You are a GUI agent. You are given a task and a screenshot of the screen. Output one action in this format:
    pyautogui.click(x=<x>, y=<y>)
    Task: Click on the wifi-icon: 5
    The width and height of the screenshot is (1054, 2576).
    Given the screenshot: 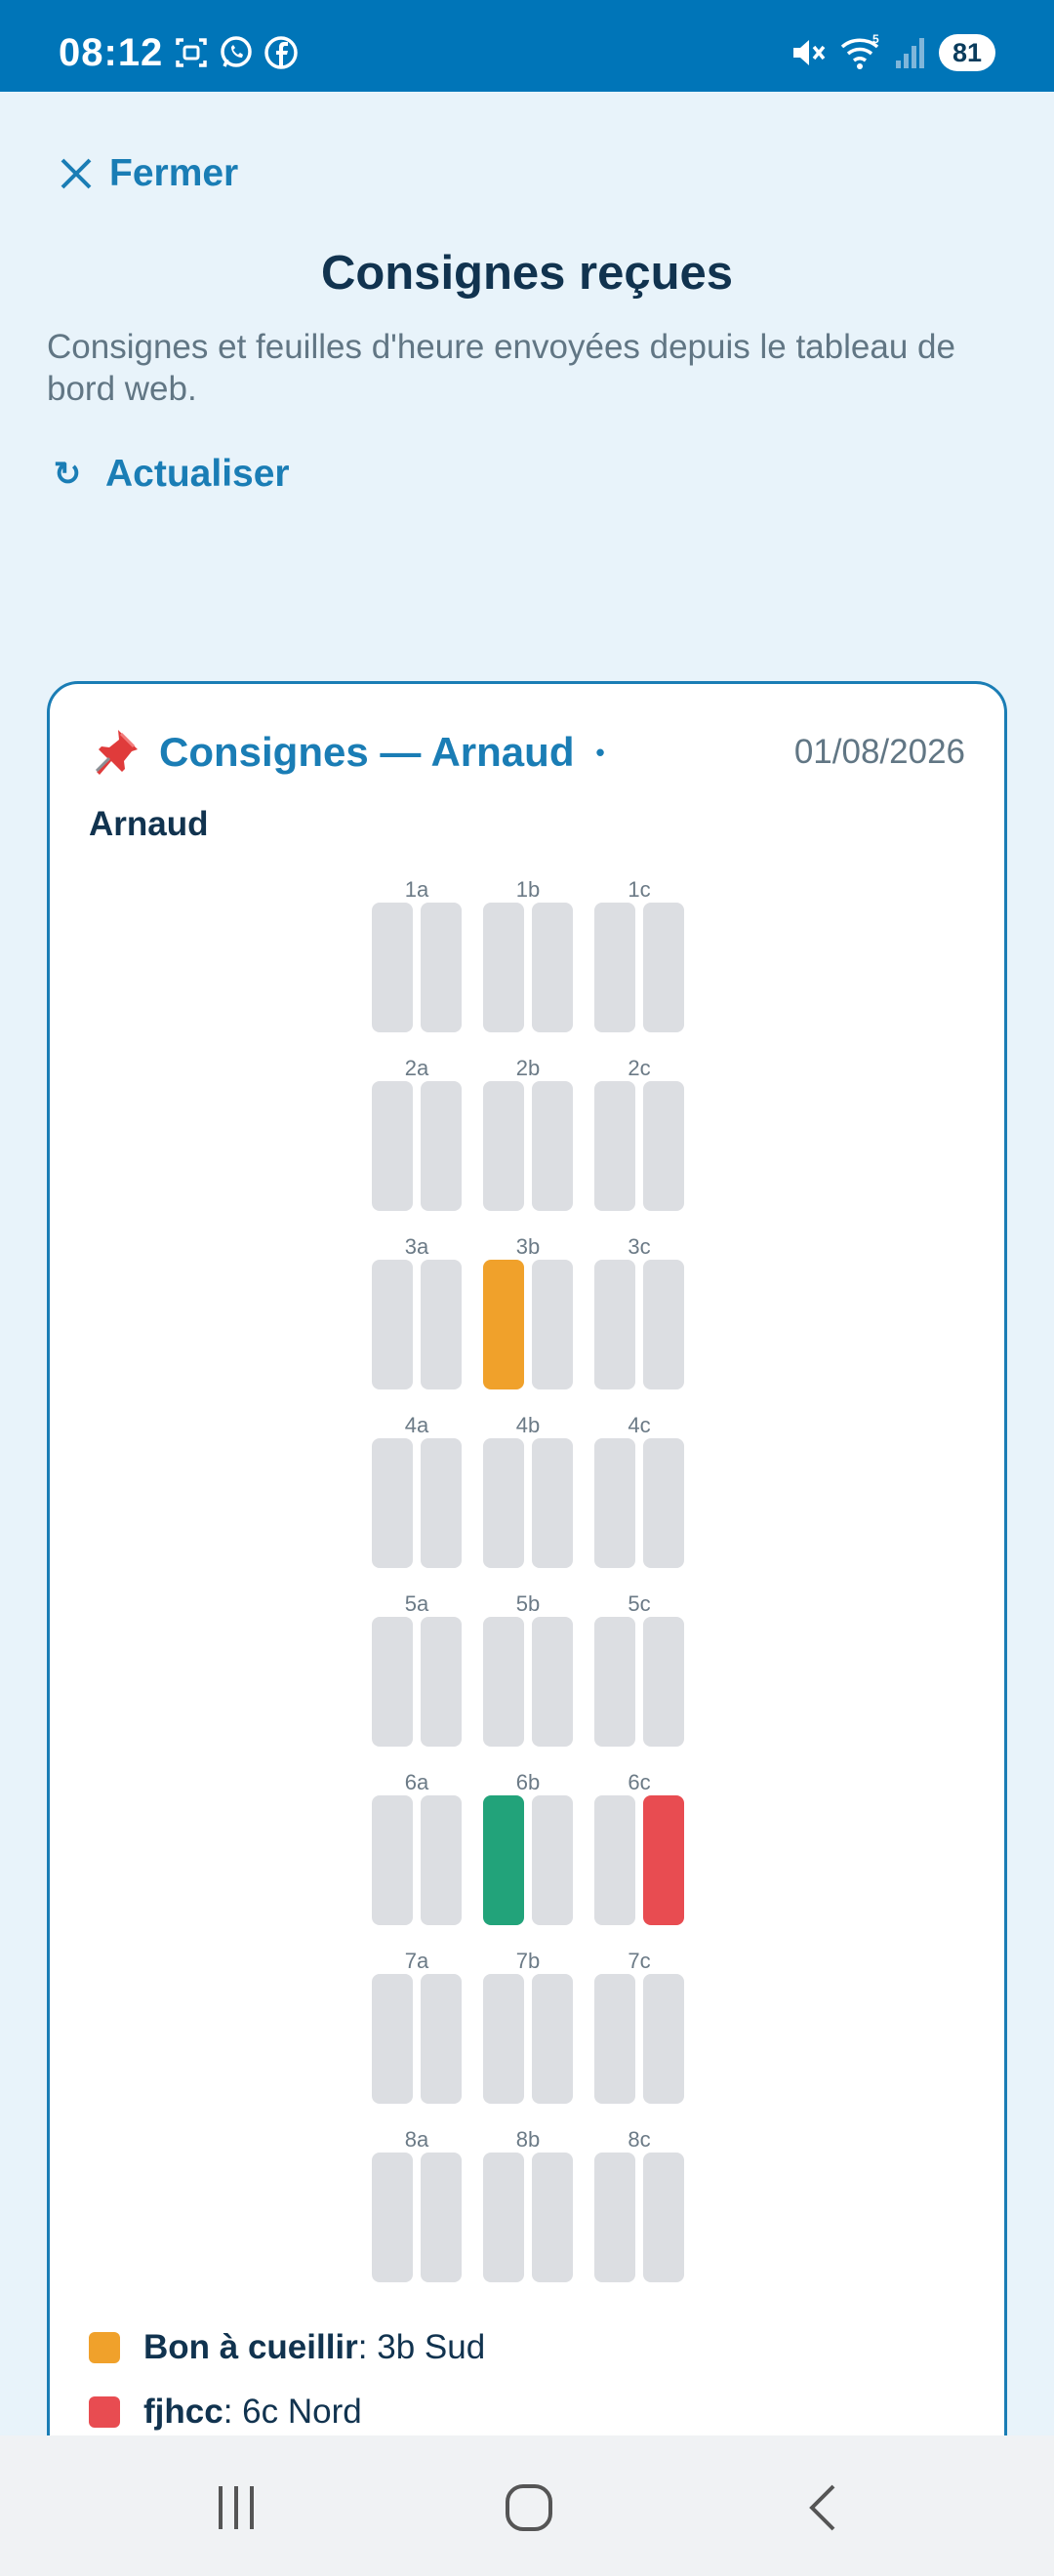 What is the action you would take?
    pyautogui.click(x=860, y=51)
    